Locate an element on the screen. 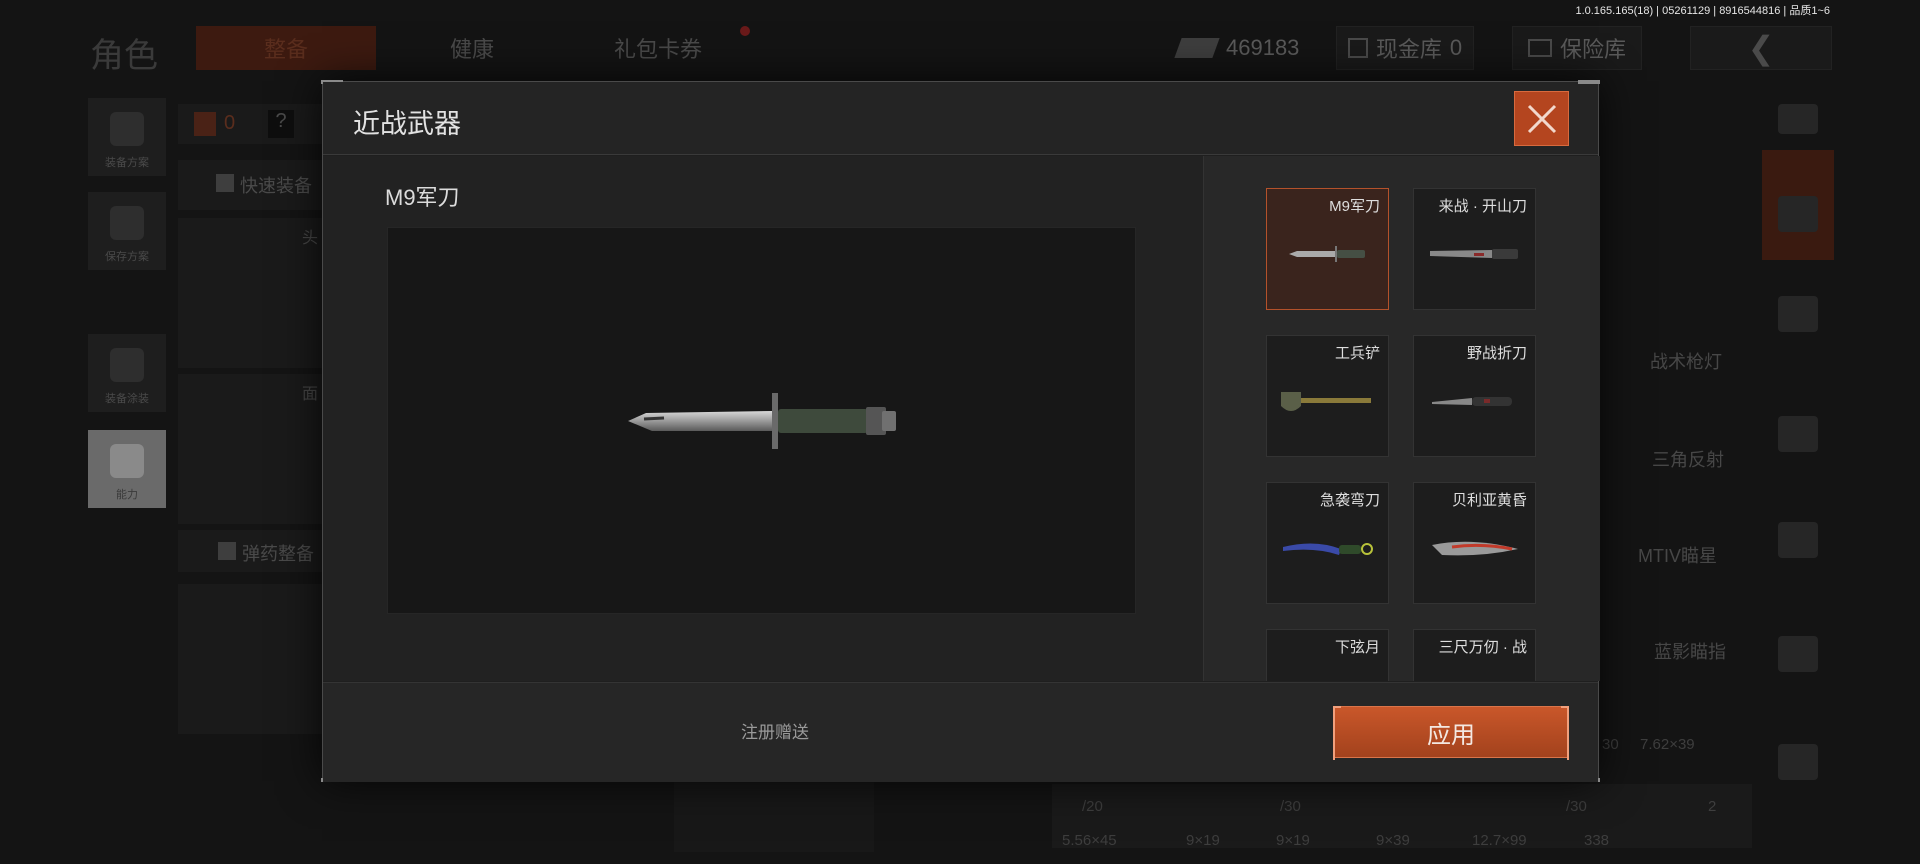 The height and width of the screenshot is (864, 1920). ability-button: 能力 is located at coordinates (127, 469).